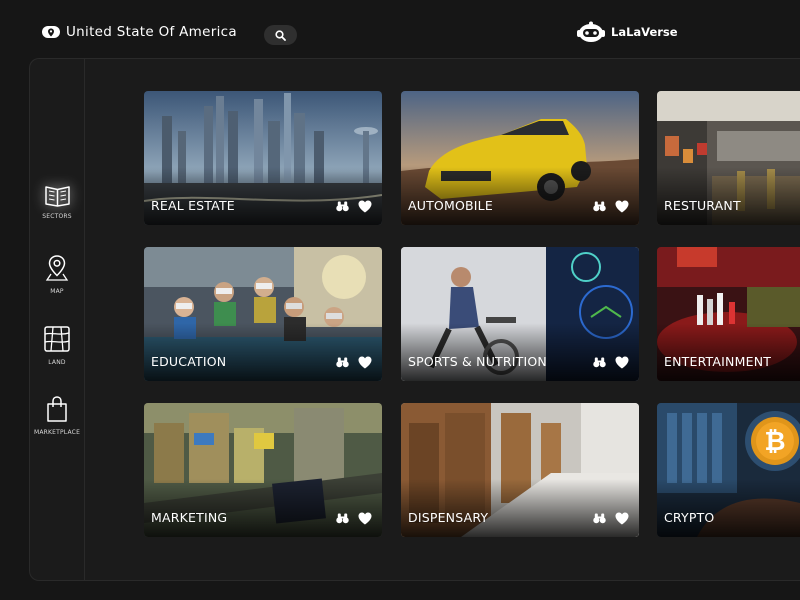 This screenshot has width=800, height=600. What do you see at coordinates (57, 319) in the screenshot?
I see `sidebar: SECTORS MAP LAND MARKETPLACE` at bounding box center [57, 319].